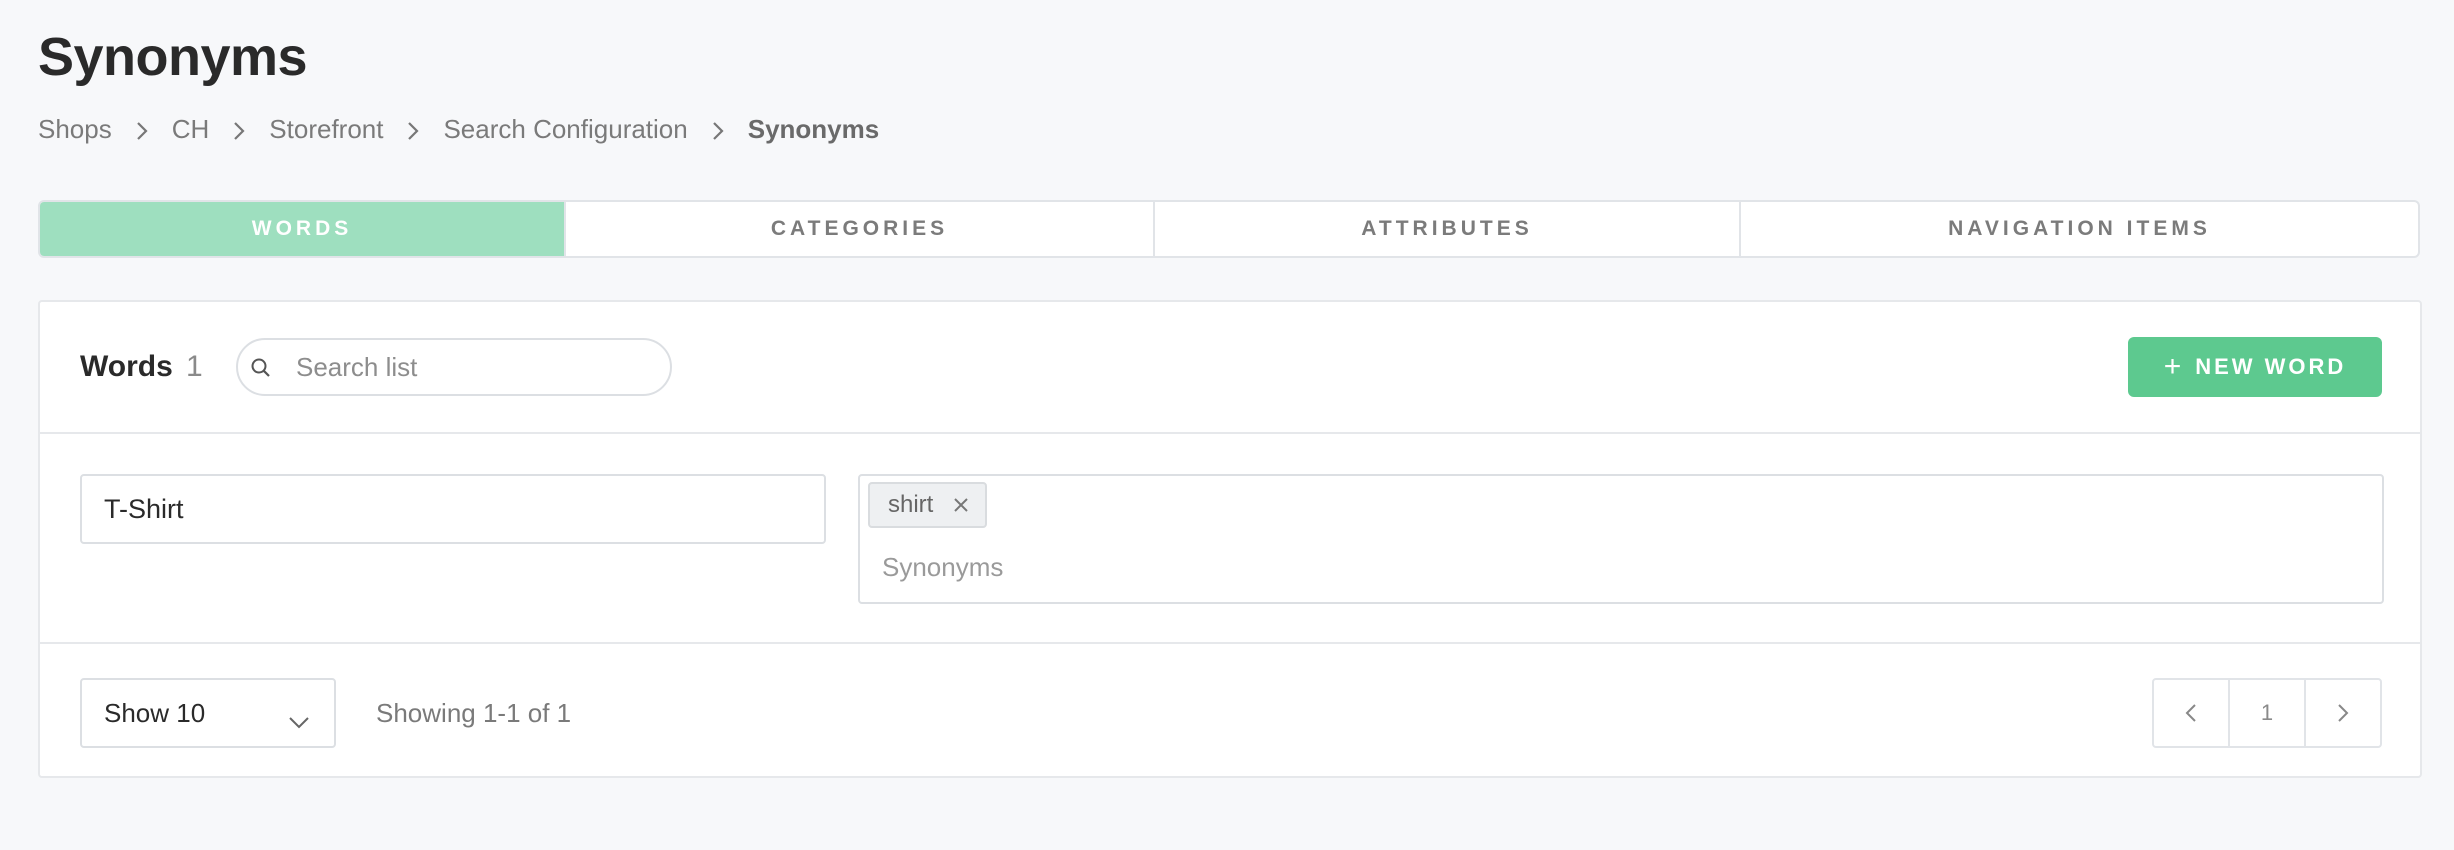 Image resolution: width=2454 pixels, height=850 pixels. What do you see at coordinates (911, 504) in the screenshot?
I see `synonym-tag-label: shirt` at bounding box center [911, 504].